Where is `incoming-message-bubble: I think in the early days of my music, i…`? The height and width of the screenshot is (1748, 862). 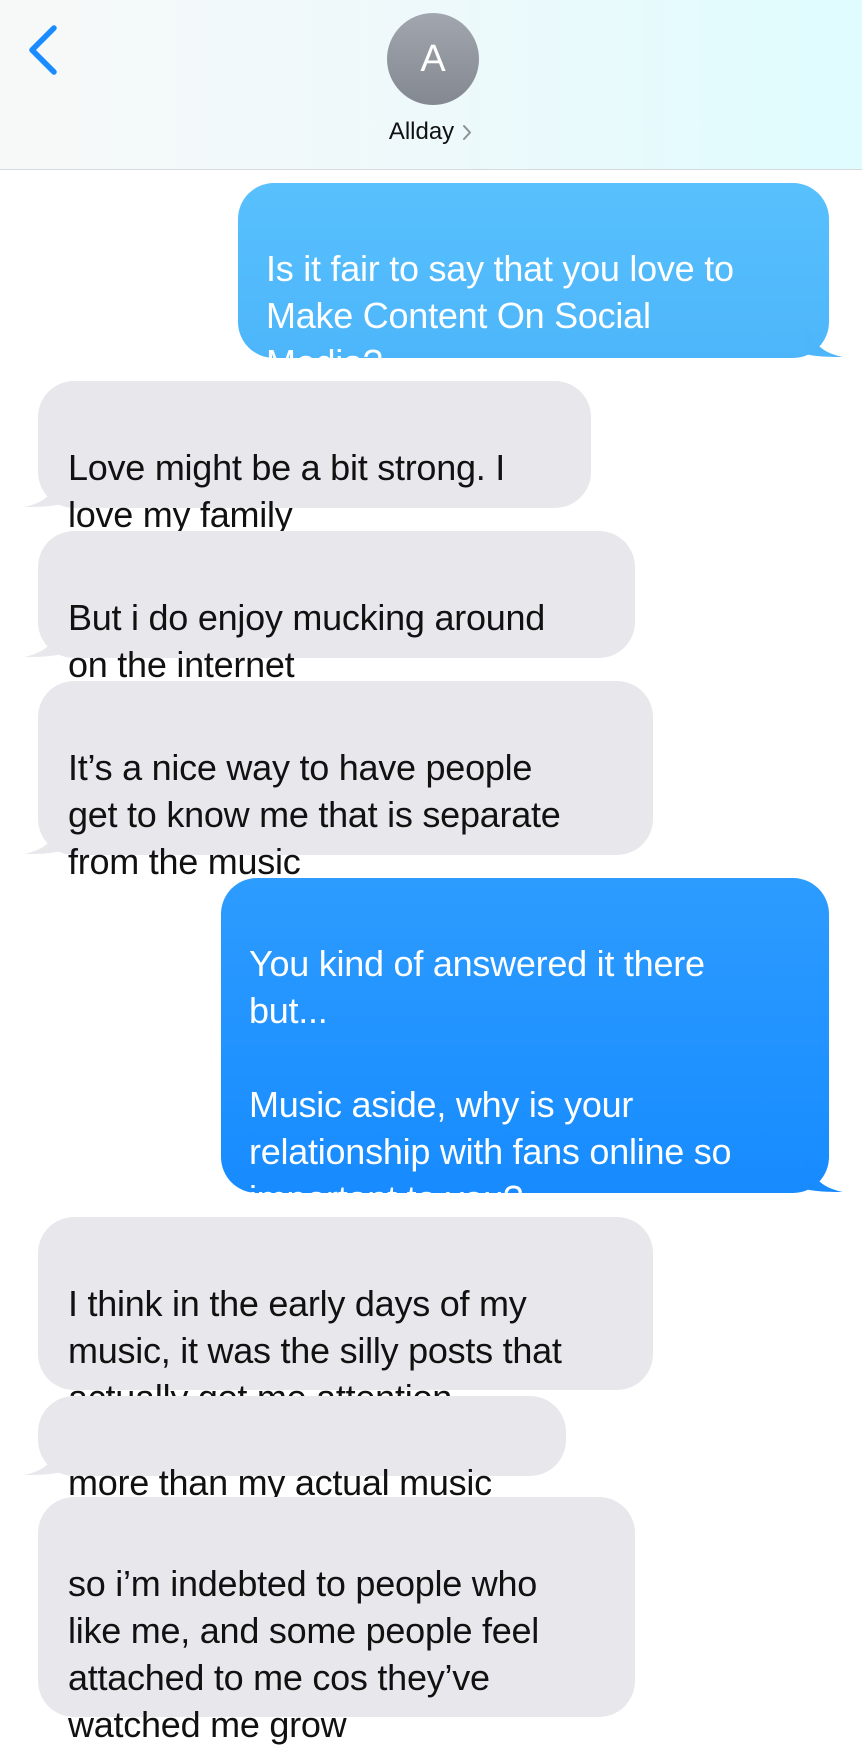
incoming-message-bubble: I think in the early days of my music, i… is located at coordinates (345, 1317).